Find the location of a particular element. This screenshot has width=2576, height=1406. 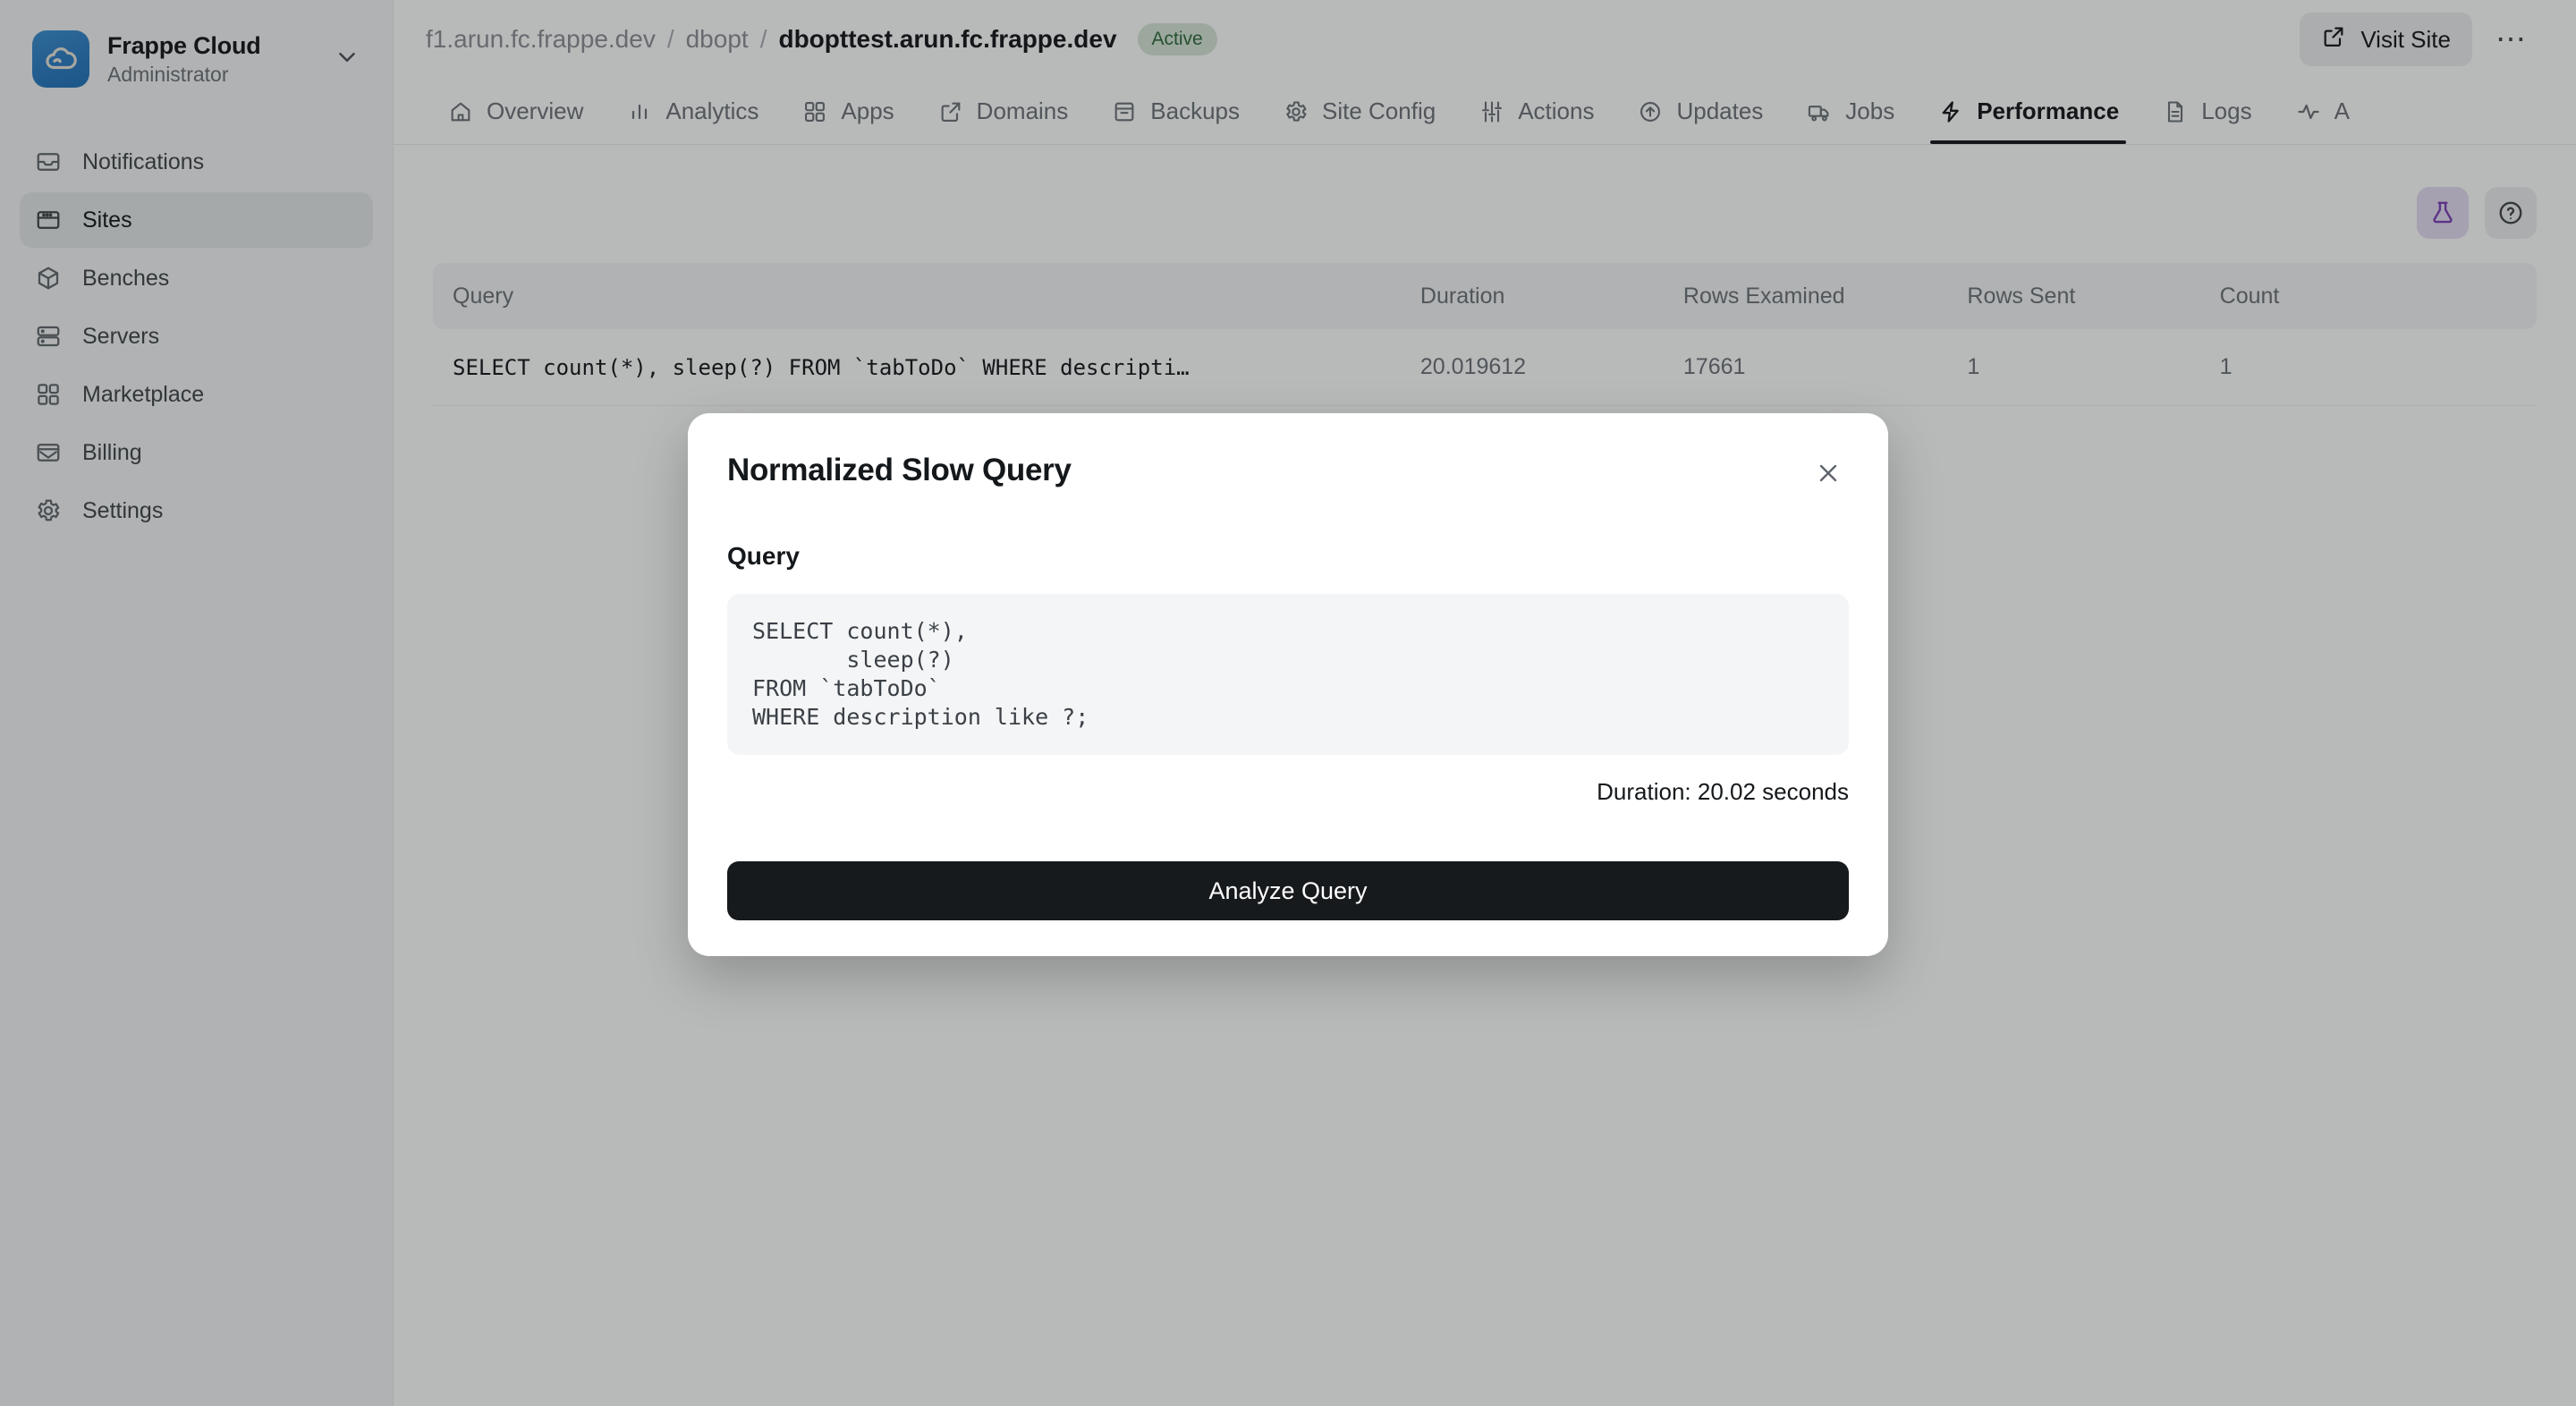

dialog-title: Normalized Slow Query is located at coordinates (899, 470).